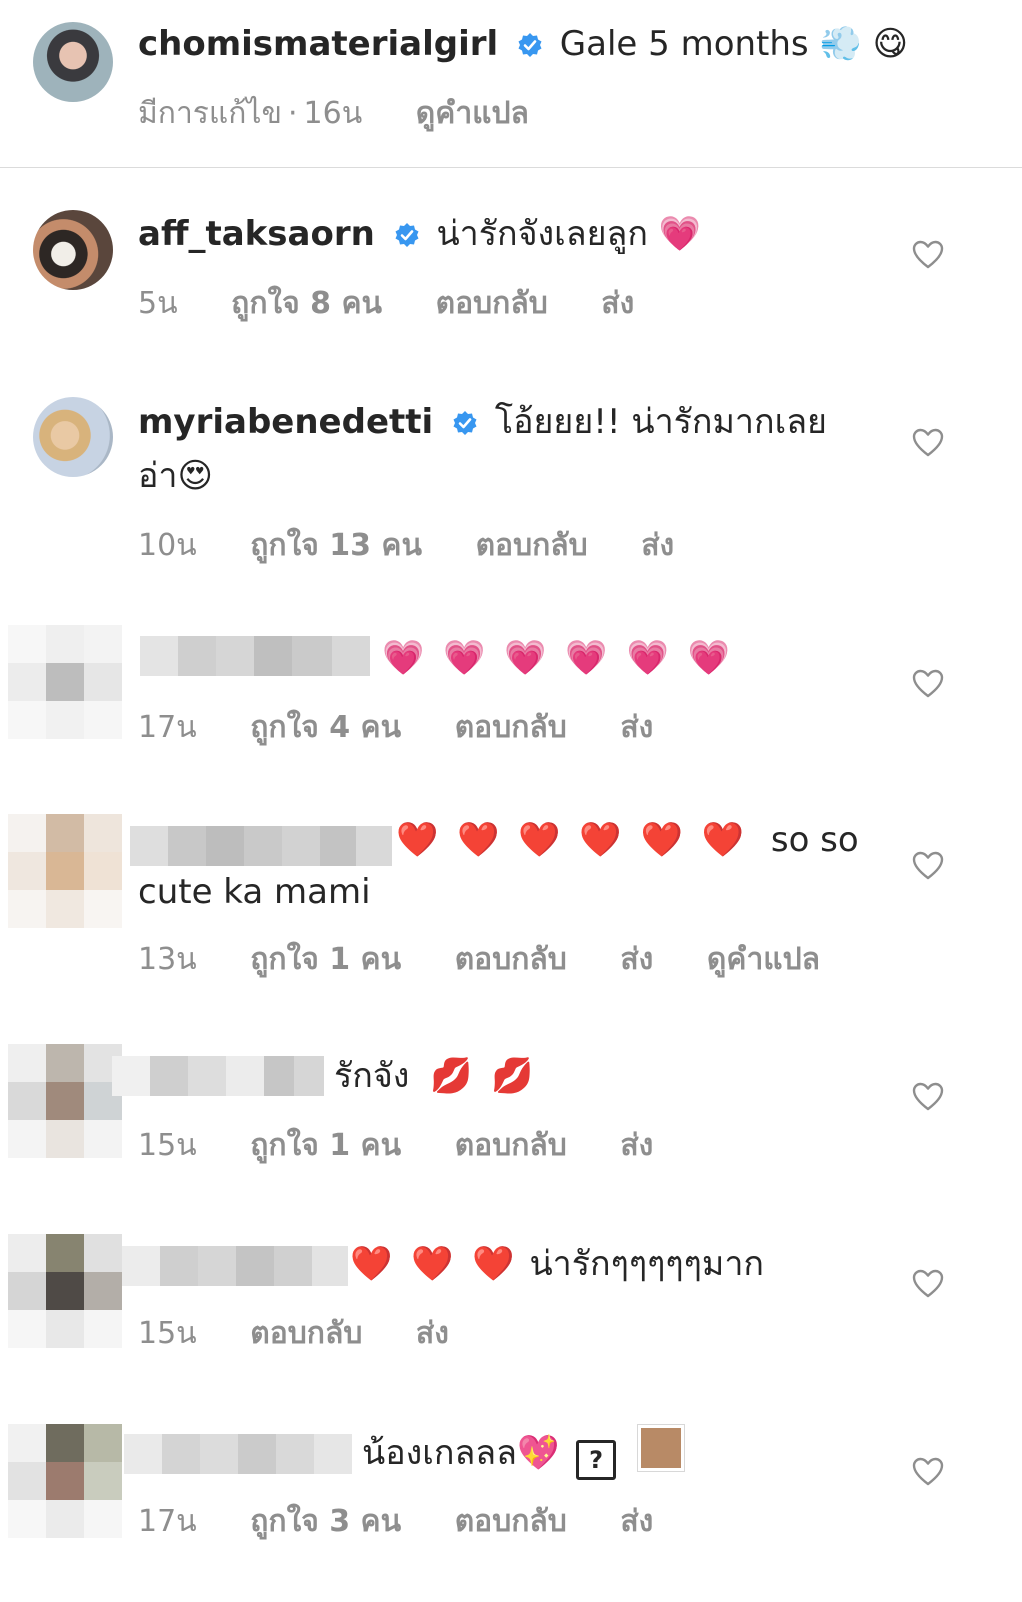  What do you see at coordinates (763, 959) in the screenshot?
I see `comment-4-translate-link: ดูคำแปล` at bounding box center [763, 959].